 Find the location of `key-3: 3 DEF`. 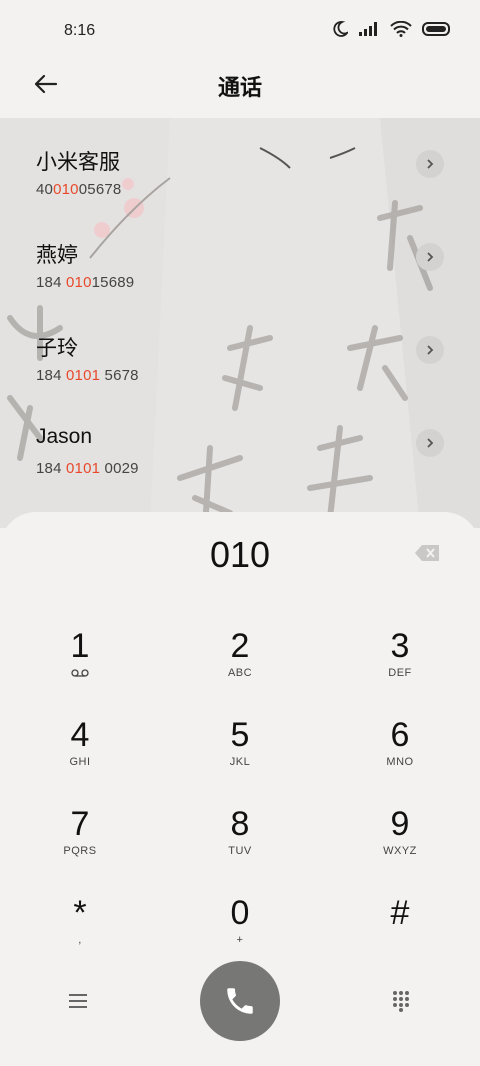

key-3: 3 DEF is located at coordinates (400, 667).